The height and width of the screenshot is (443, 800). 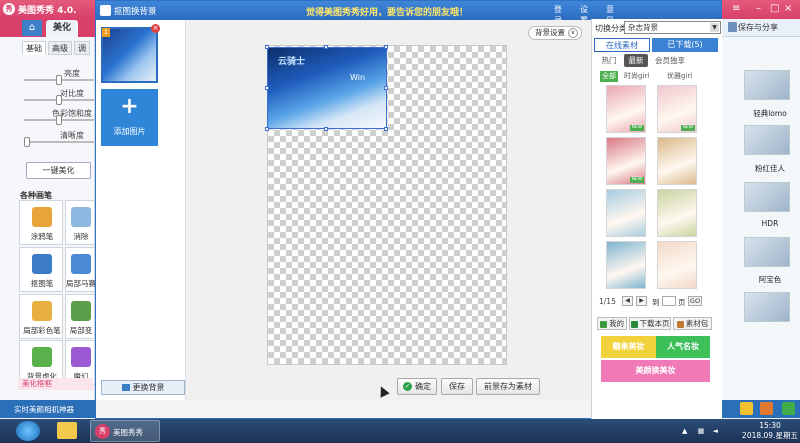 I want to click on one-click-beautify-button: 一键美化, so click(x=58, y=170).